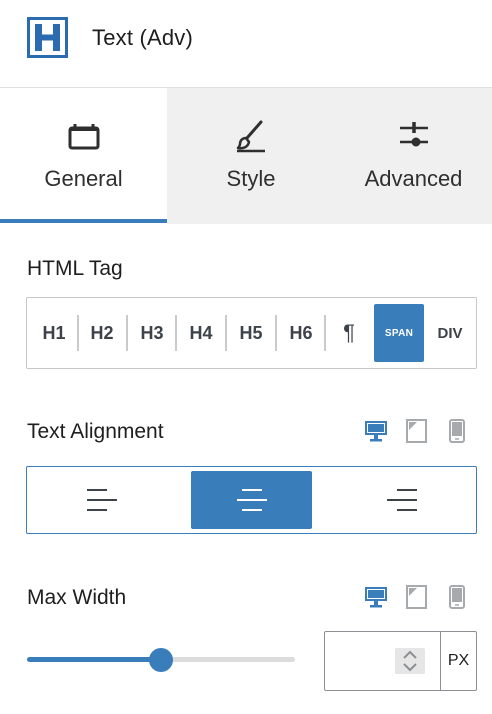 The height and width of the screenshot is (714, 492). I want to click on sliders-icon, so click(413, 134).